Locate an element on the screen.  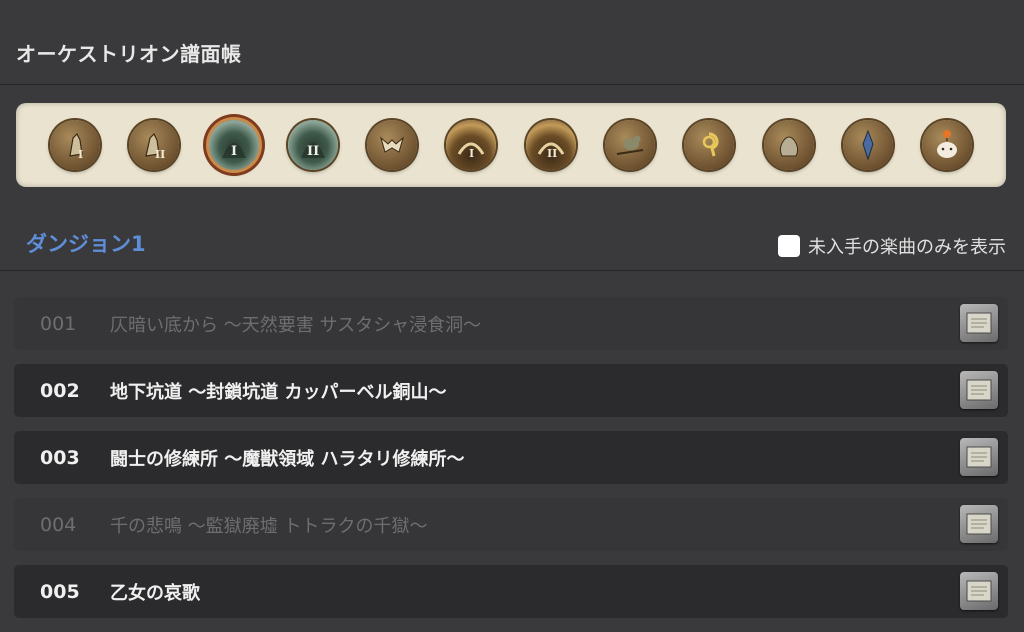
crystal-tower-i-icon: I is located at coordinates (75, 145).